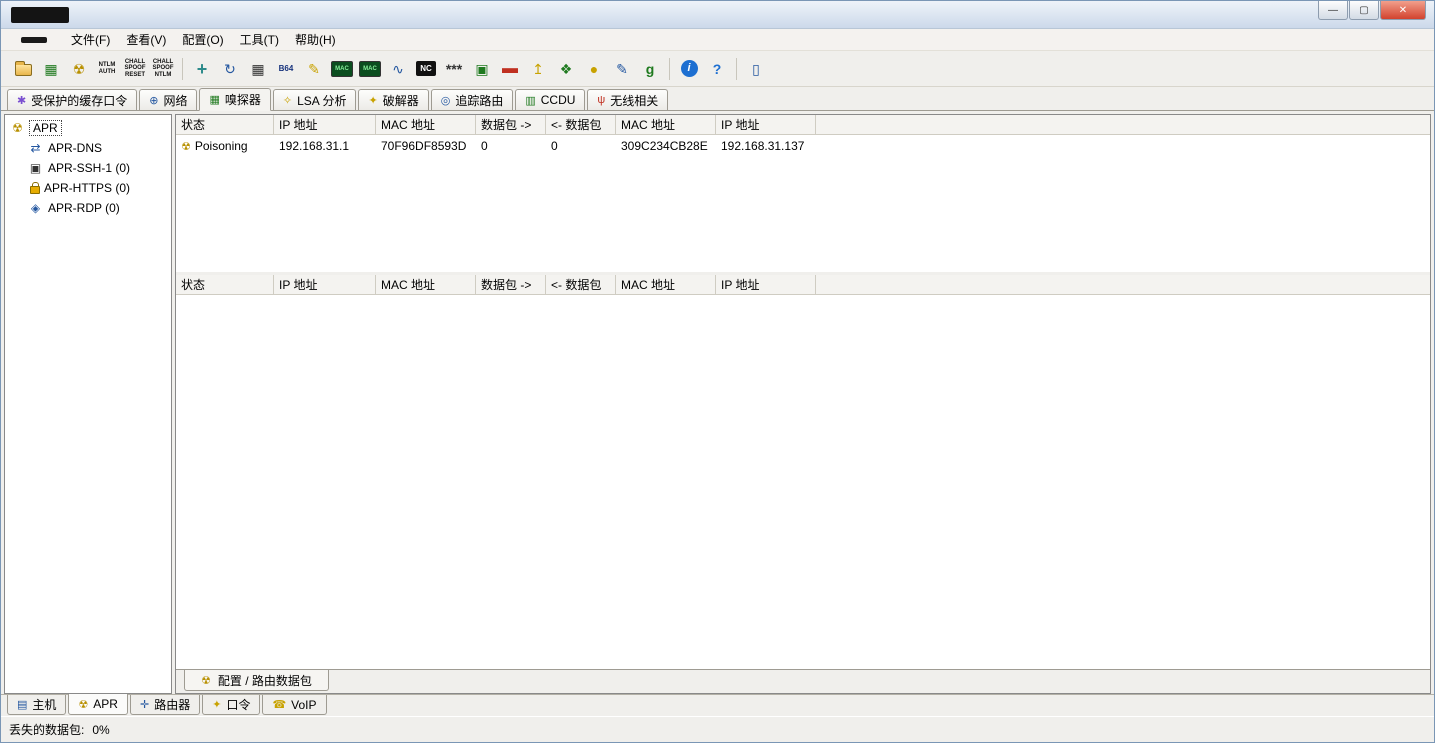 This screenshot has height=743, width=1435. I want to click on tab-cracker: ✦ 破解器, so click(393, 99).